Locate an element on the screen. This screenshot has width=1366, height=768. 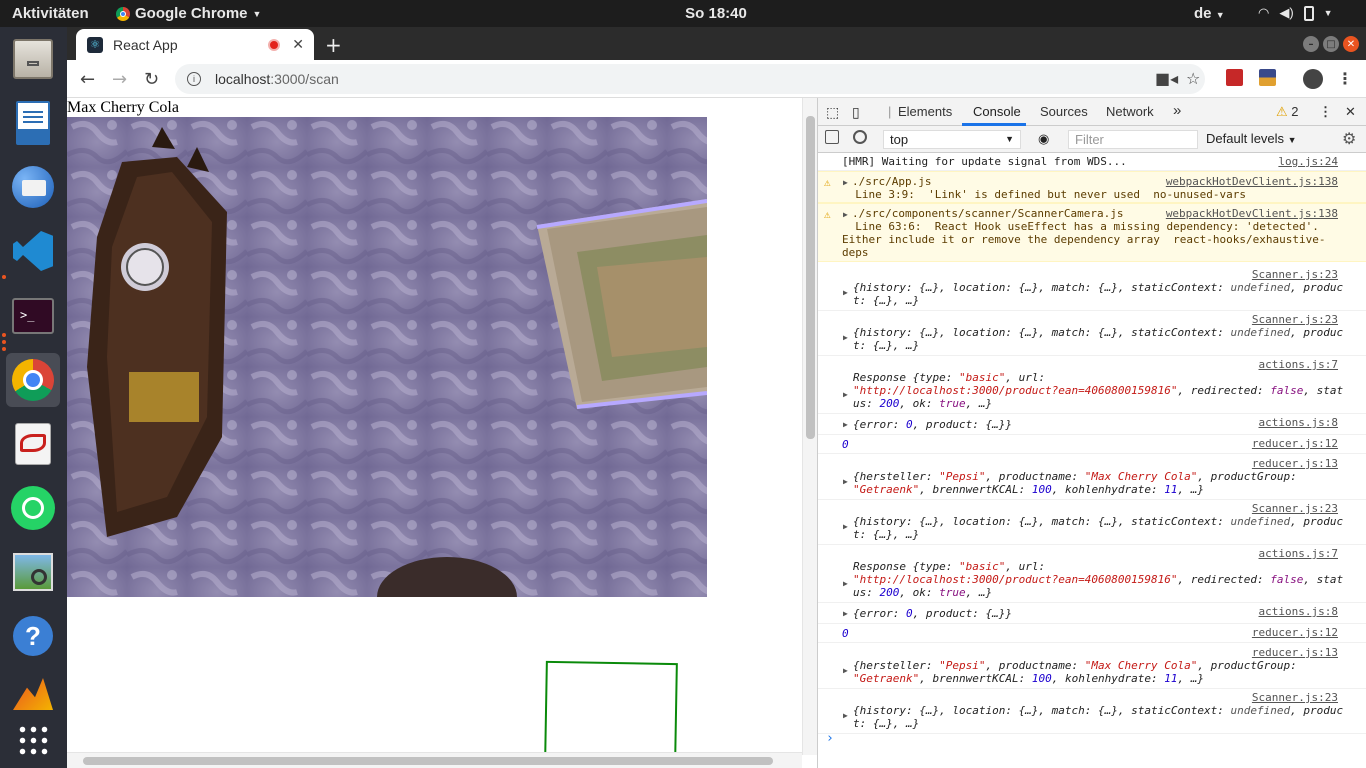
address-bar: i localhost:3000/scan is located at coordinates (690, 79).